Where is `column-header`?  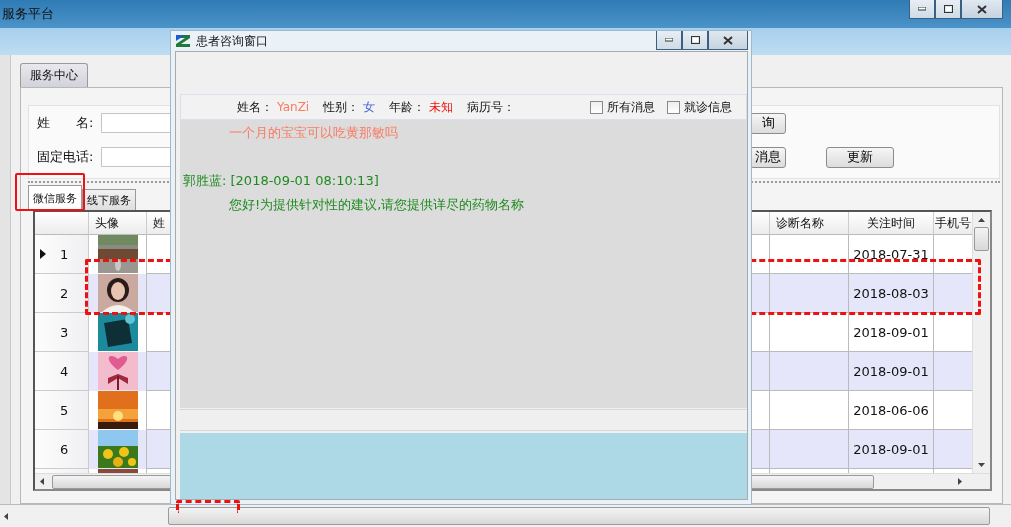
column-header is located at coordinates (62, 223).